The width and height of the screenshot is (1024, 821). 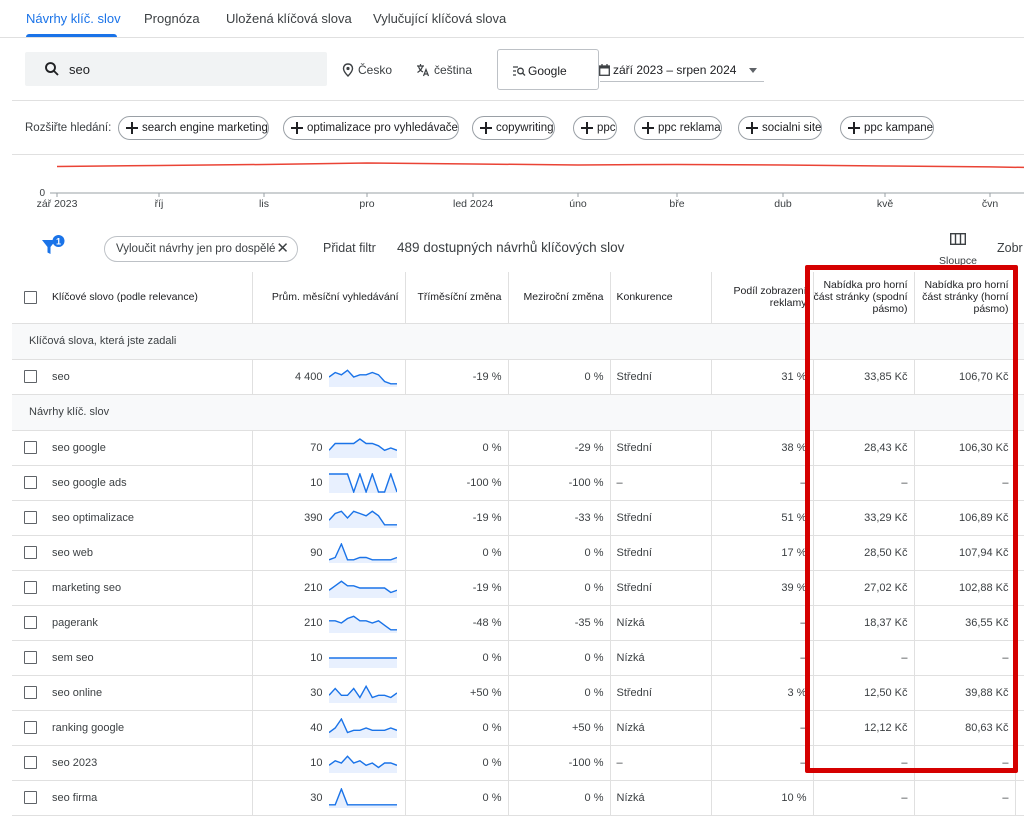 I want to click on exclude-adult-chip: Vyloučit návrhy jen pro dospělé ✕, so click(x=201, y=249).